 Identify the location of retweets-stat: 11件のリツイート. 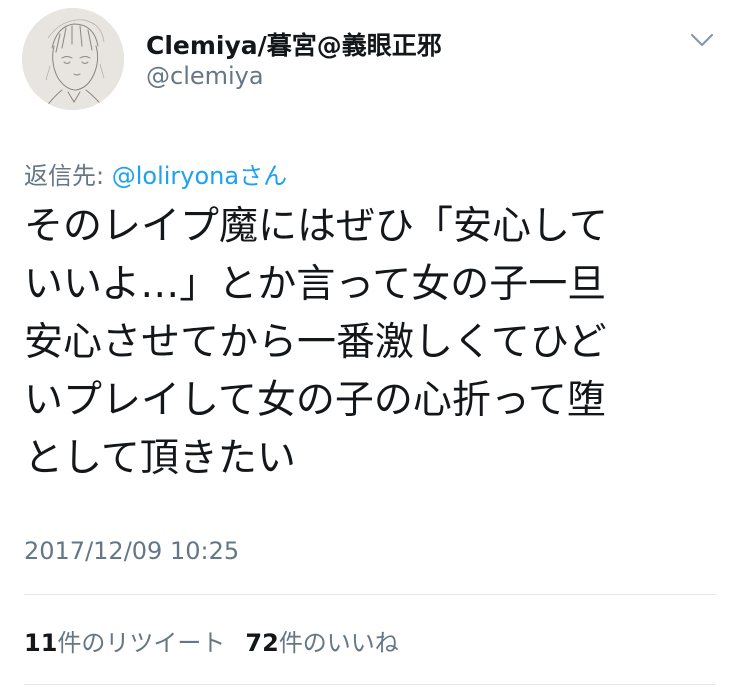
(124, 643).